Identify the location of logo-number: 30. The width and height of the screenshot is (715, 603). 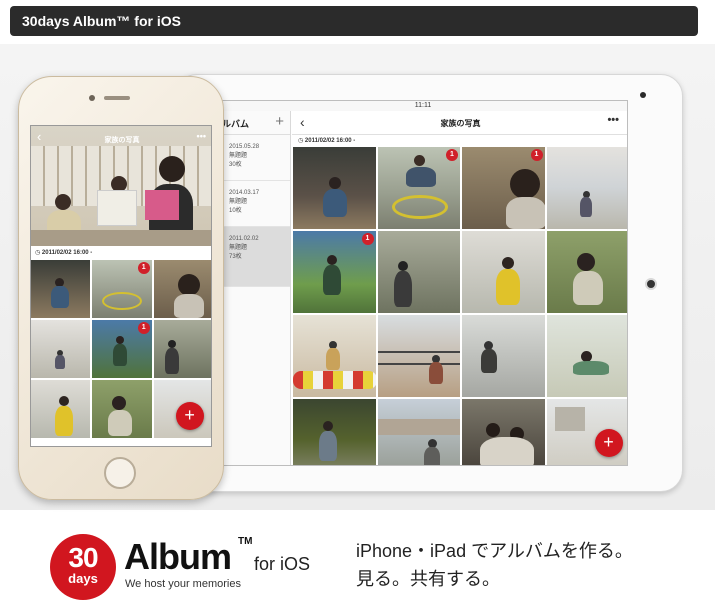
(83, 557).